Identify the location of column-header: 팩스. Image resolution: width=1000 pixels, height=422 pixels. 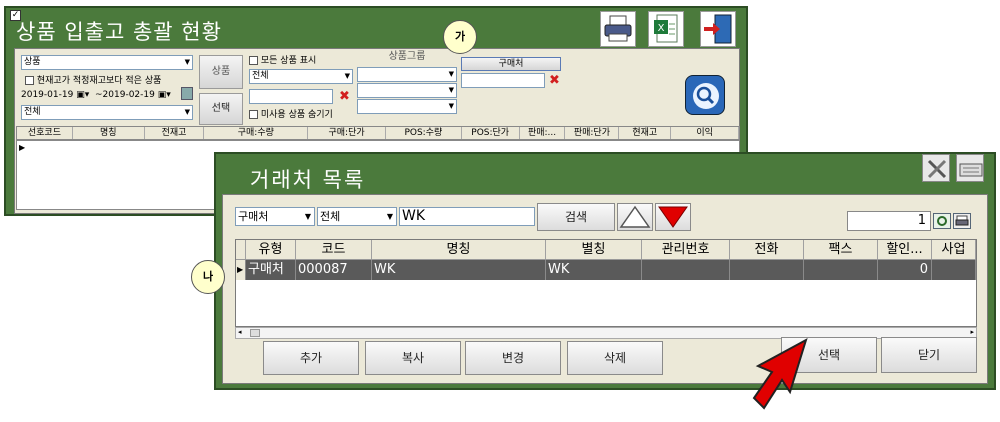
(841, 249).